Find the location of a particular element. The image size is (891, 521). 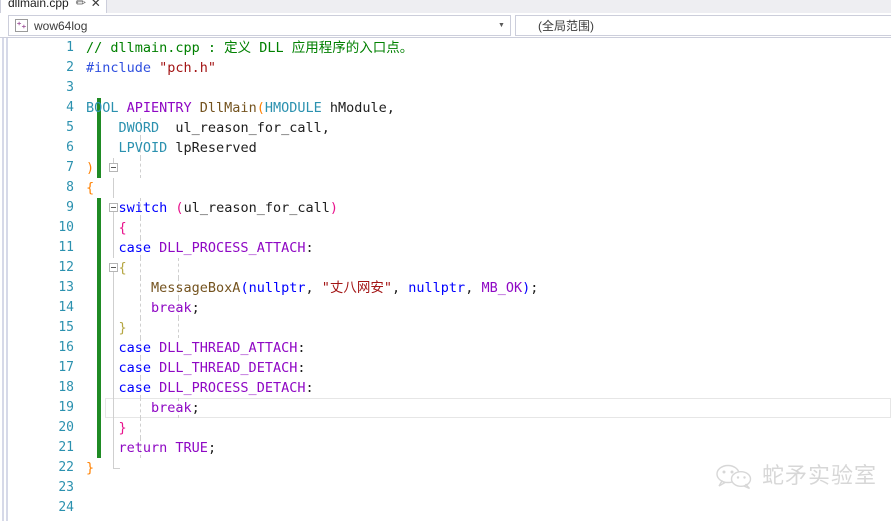

code-line: 19 break; is located at coordinates (450, 408).